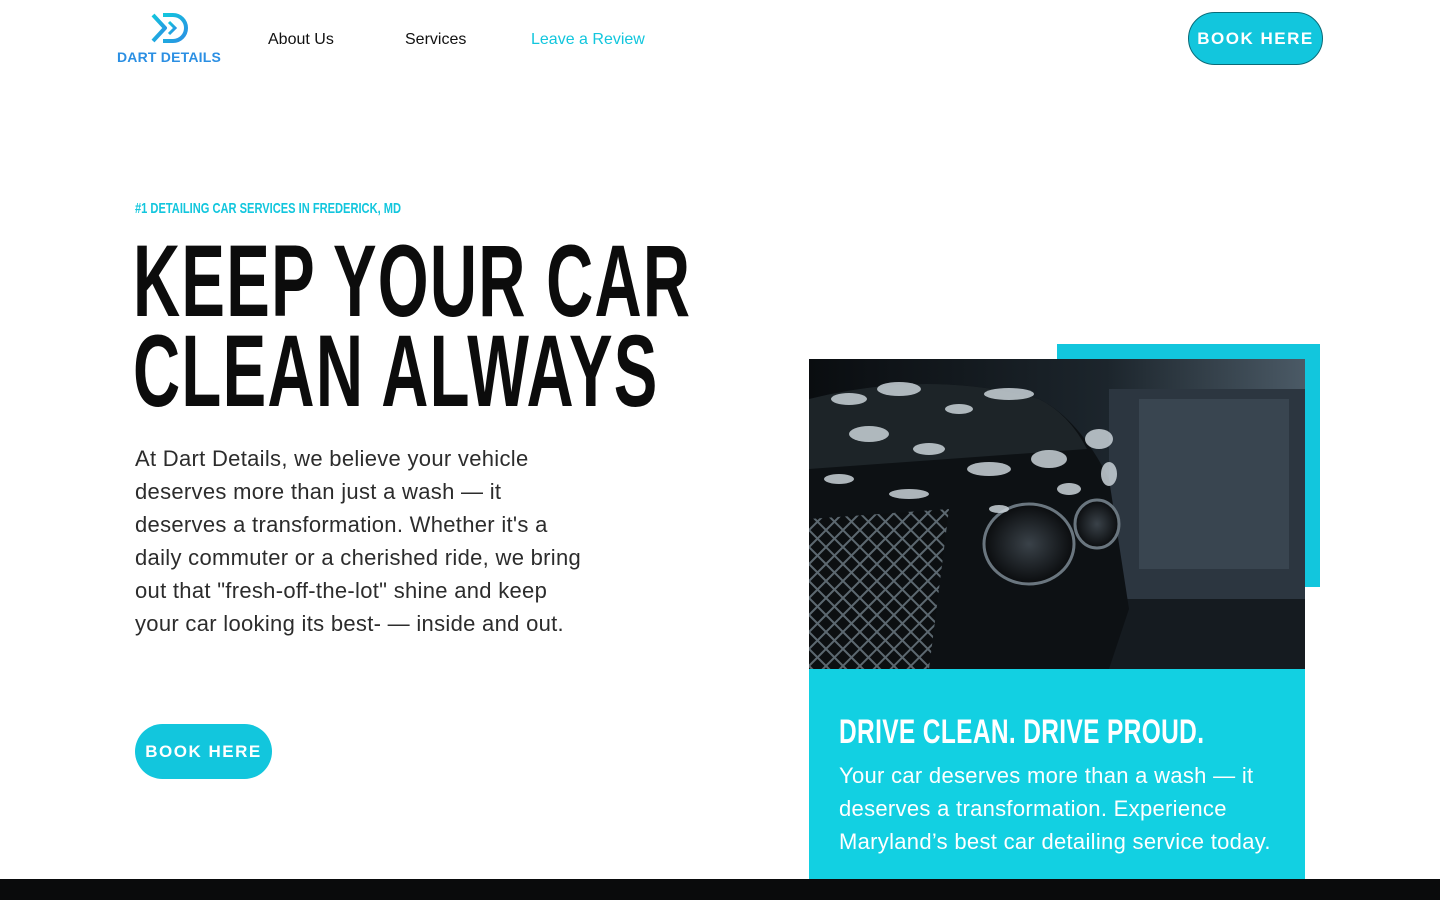 Image resolution: width=1440 pixels, height=900 pixels. What do you see at coordinates (169, 57) in the screenshot?
I see `logo-text: DART DETAILS` at bounding box center [169, 57].